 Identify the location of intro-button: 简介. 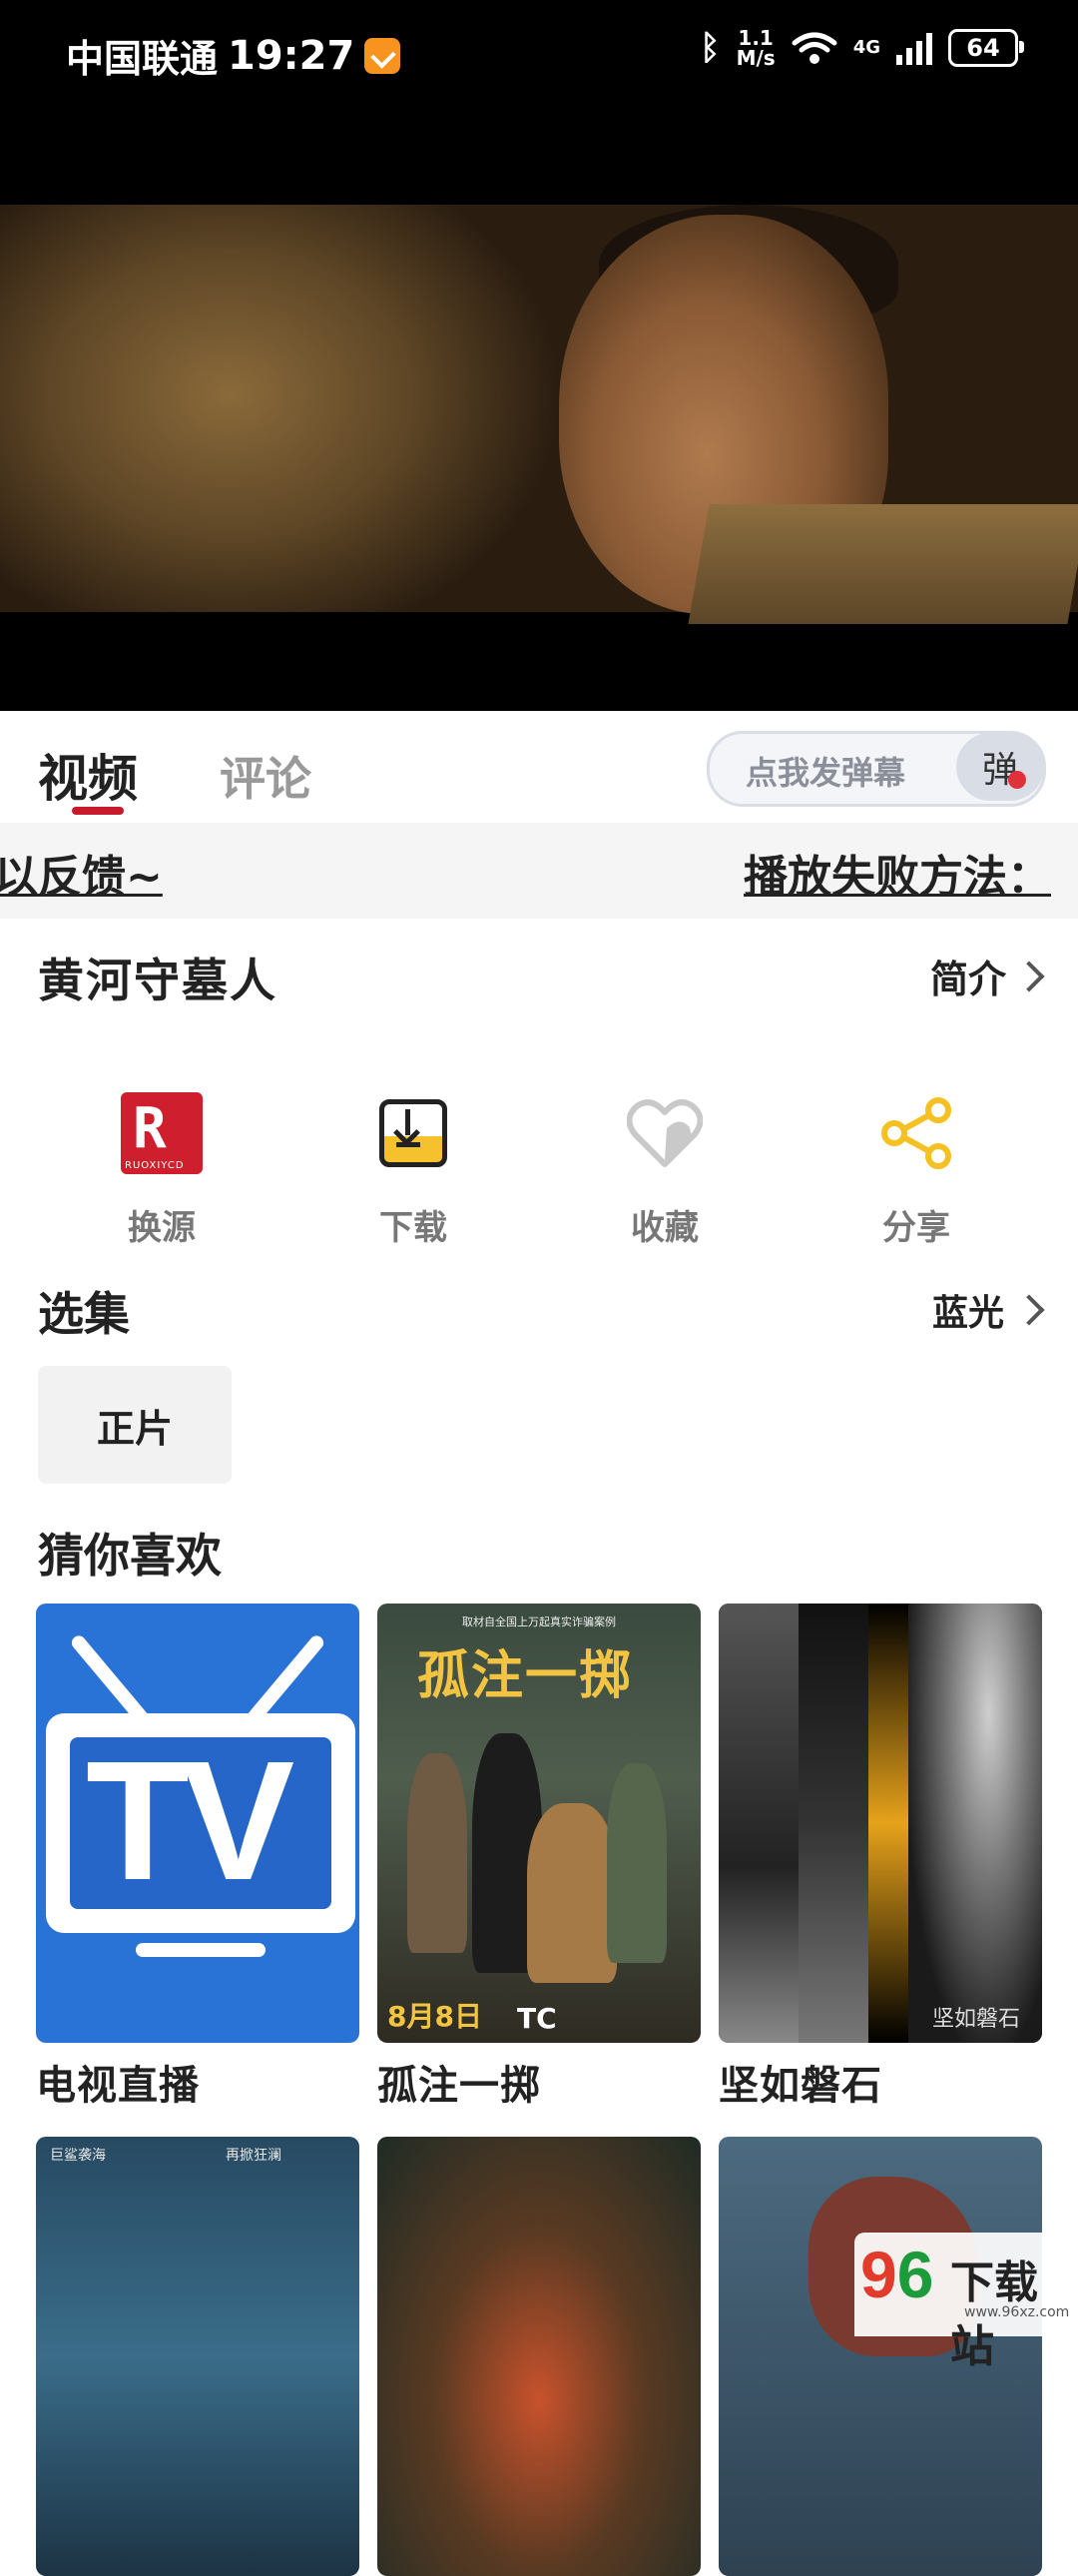
(987, 976).